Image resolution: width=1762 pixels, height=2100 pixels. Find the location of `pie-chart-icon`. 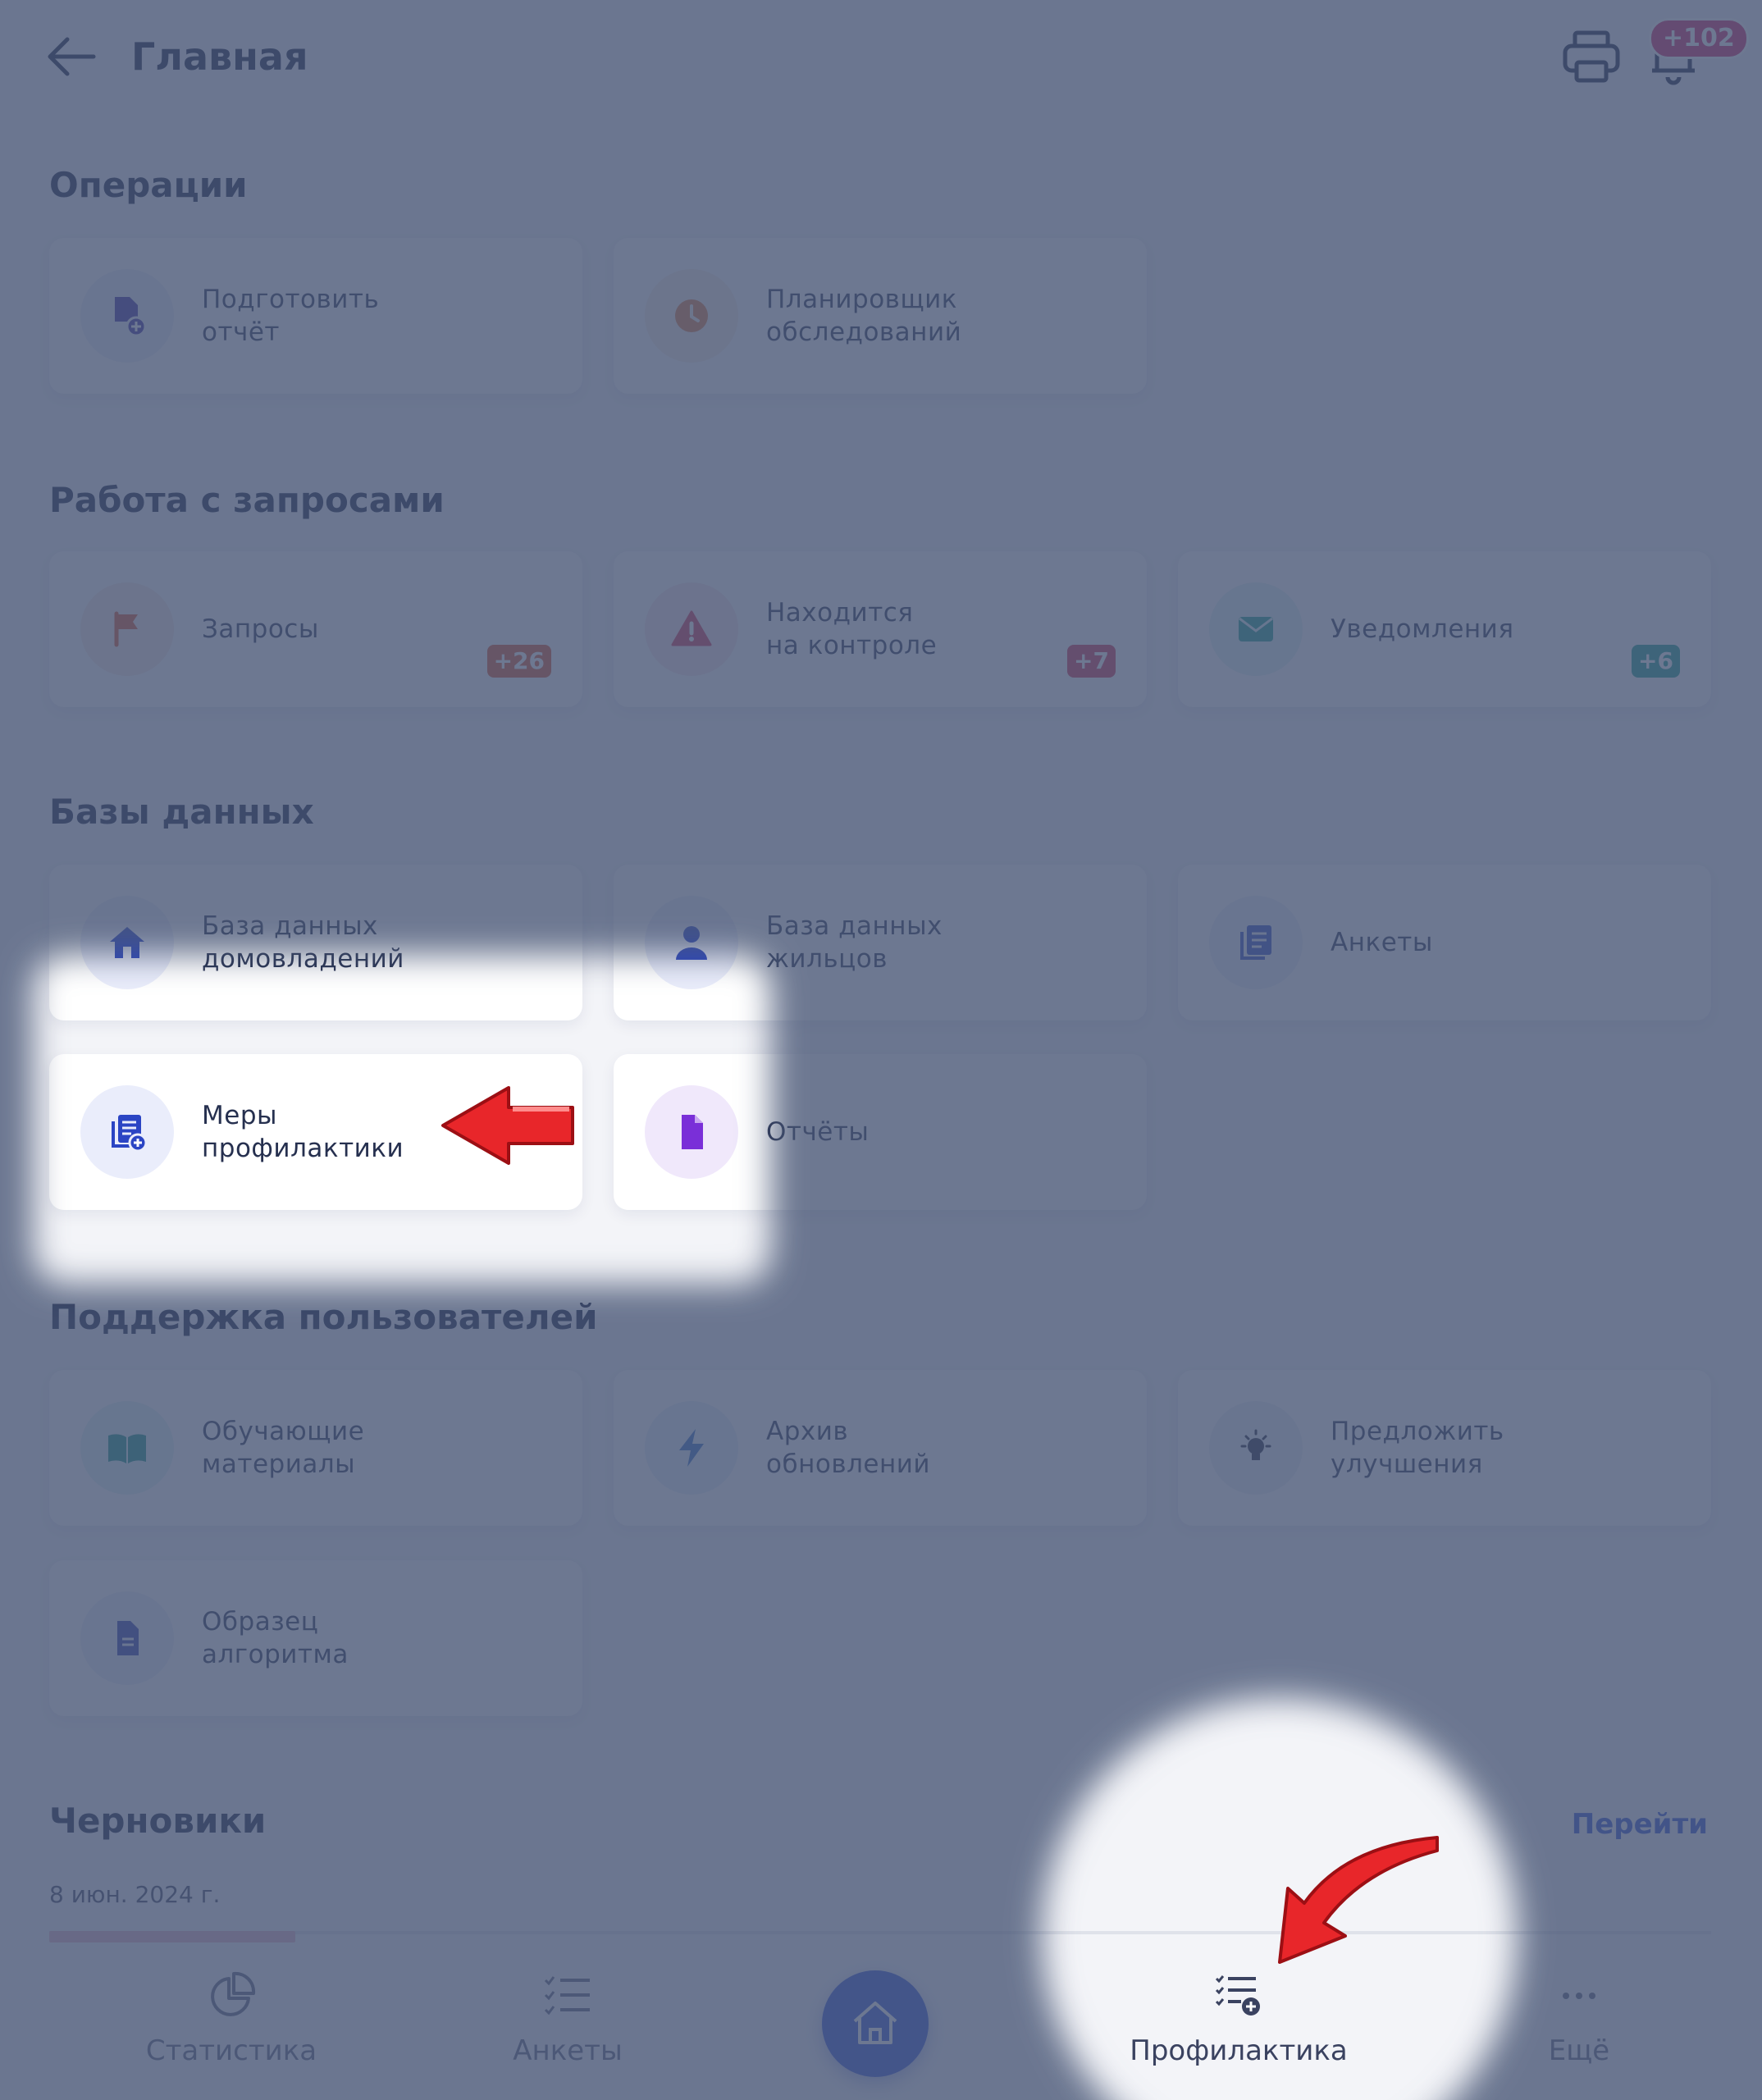

pie-chart-icon is located at coordinates (233, 1994).